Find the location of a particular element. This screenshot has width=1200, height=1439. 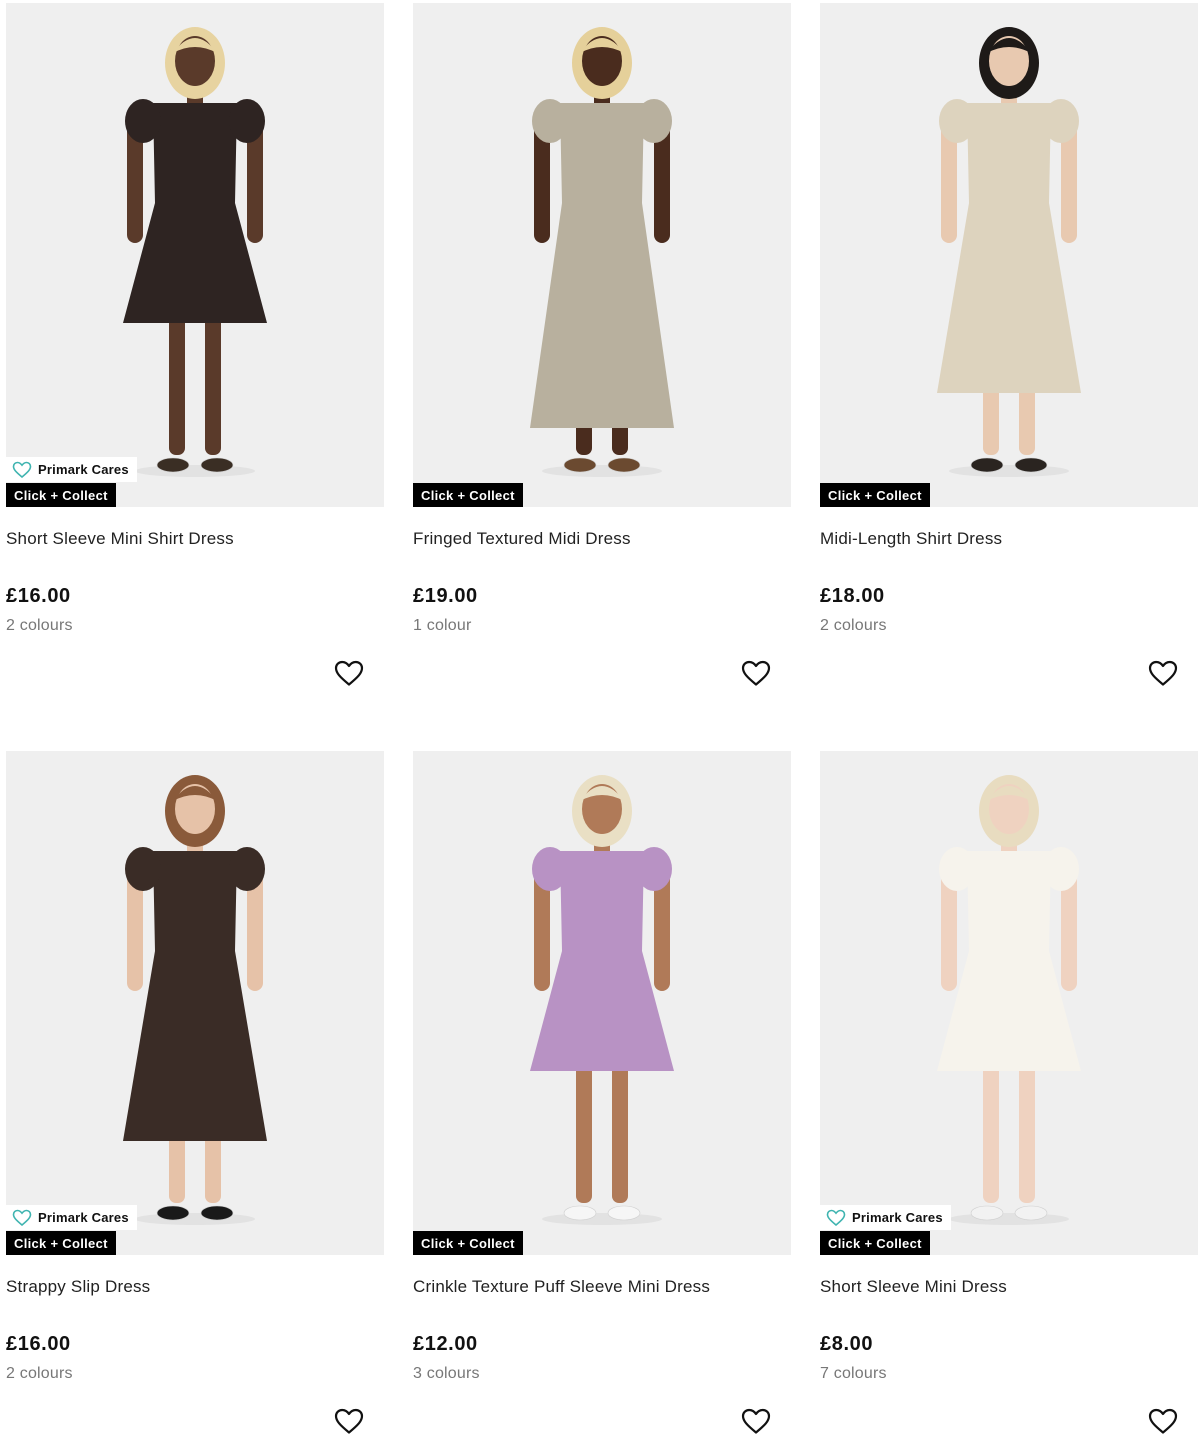

product-colours: 3 colours is located at coordinates (446, 1373).